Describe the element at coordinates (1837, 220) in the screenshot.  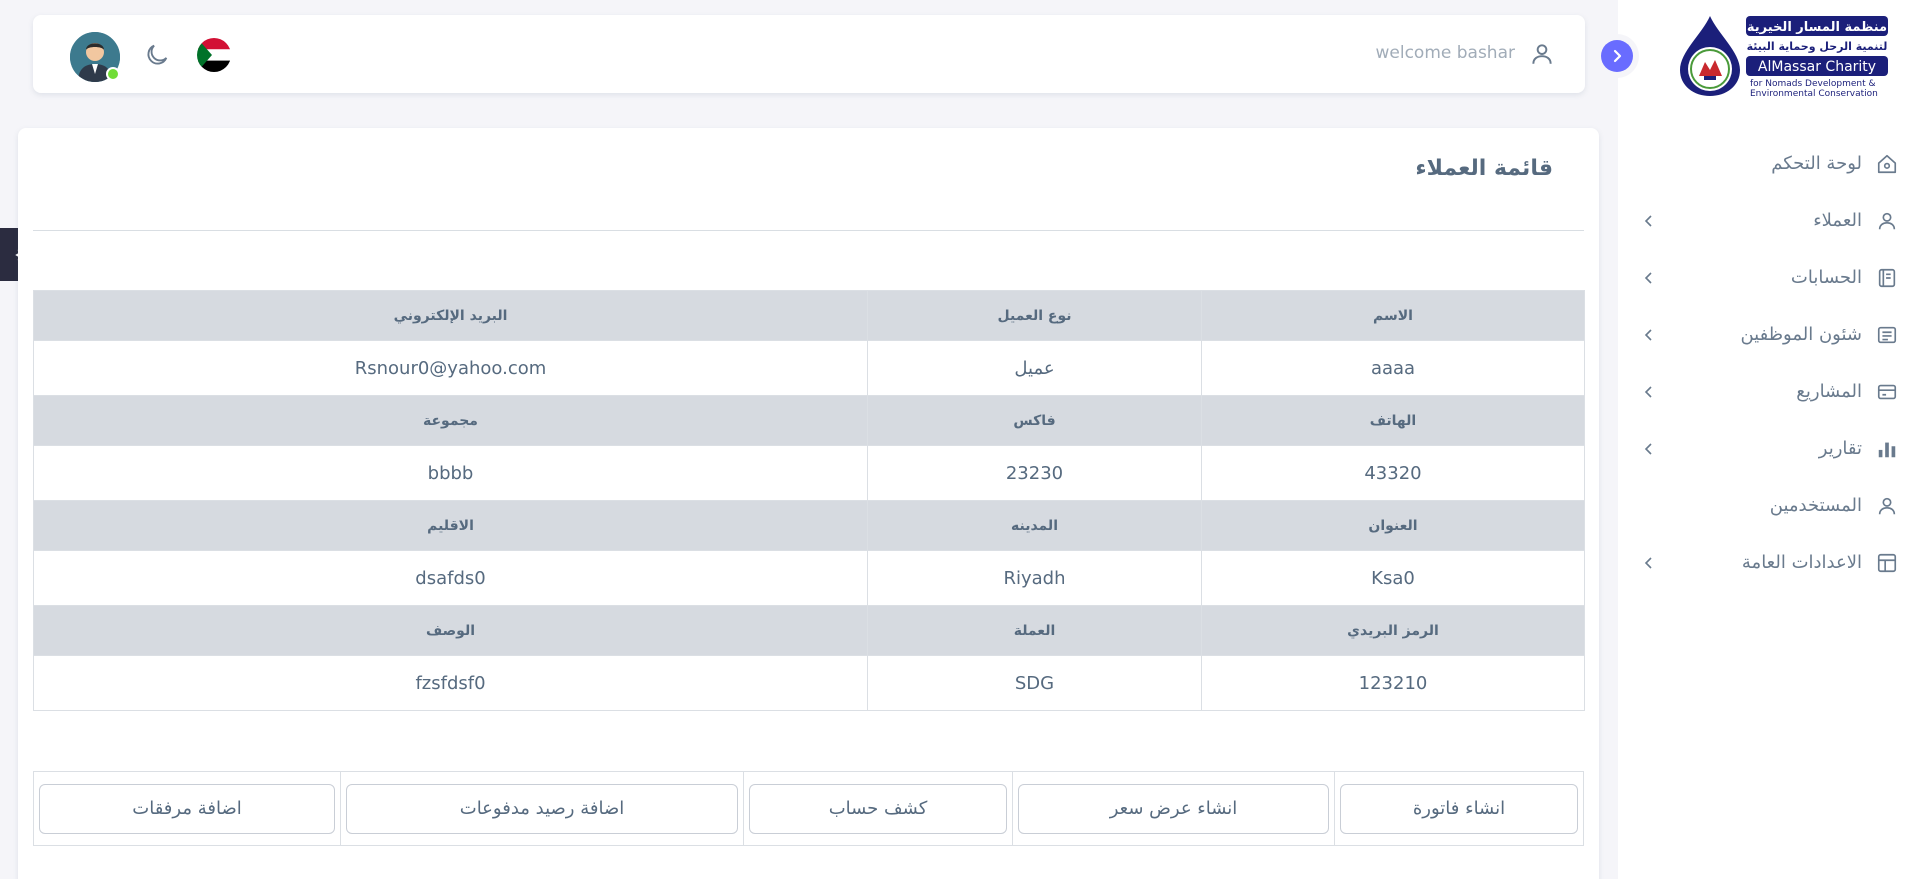
I see `sidebar-item-label: العملاء` at that location.